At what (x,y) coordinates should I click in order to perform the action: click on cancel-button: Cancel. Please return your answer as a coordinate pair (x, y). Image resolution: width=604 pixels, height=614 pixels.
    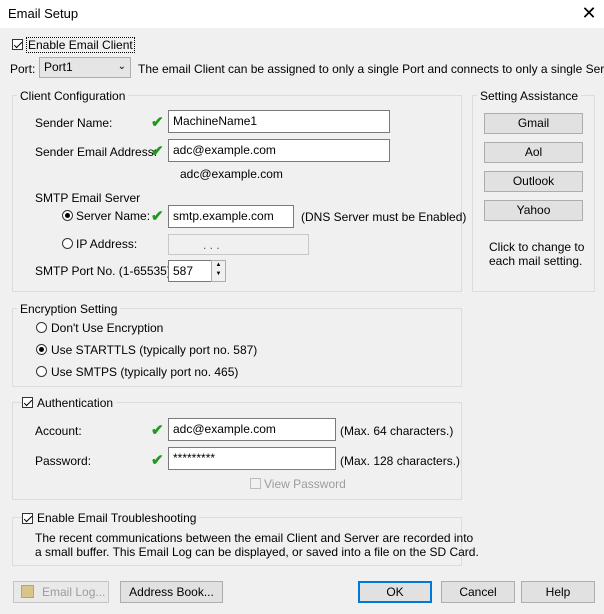
    Looking at the image, I should click on (478, 592).